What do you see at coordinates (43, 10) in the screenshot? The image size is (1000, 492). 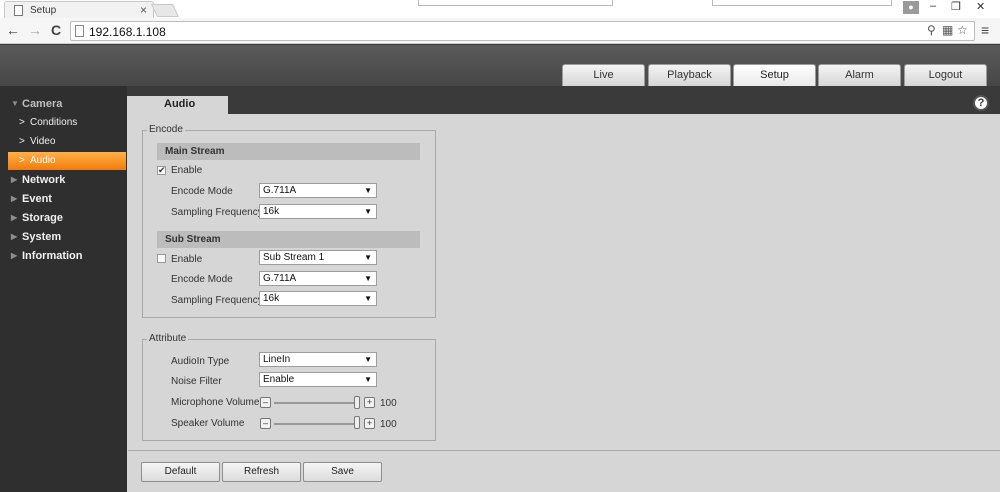 I see `tab-title: Setup` at bounding box center [43, 10].